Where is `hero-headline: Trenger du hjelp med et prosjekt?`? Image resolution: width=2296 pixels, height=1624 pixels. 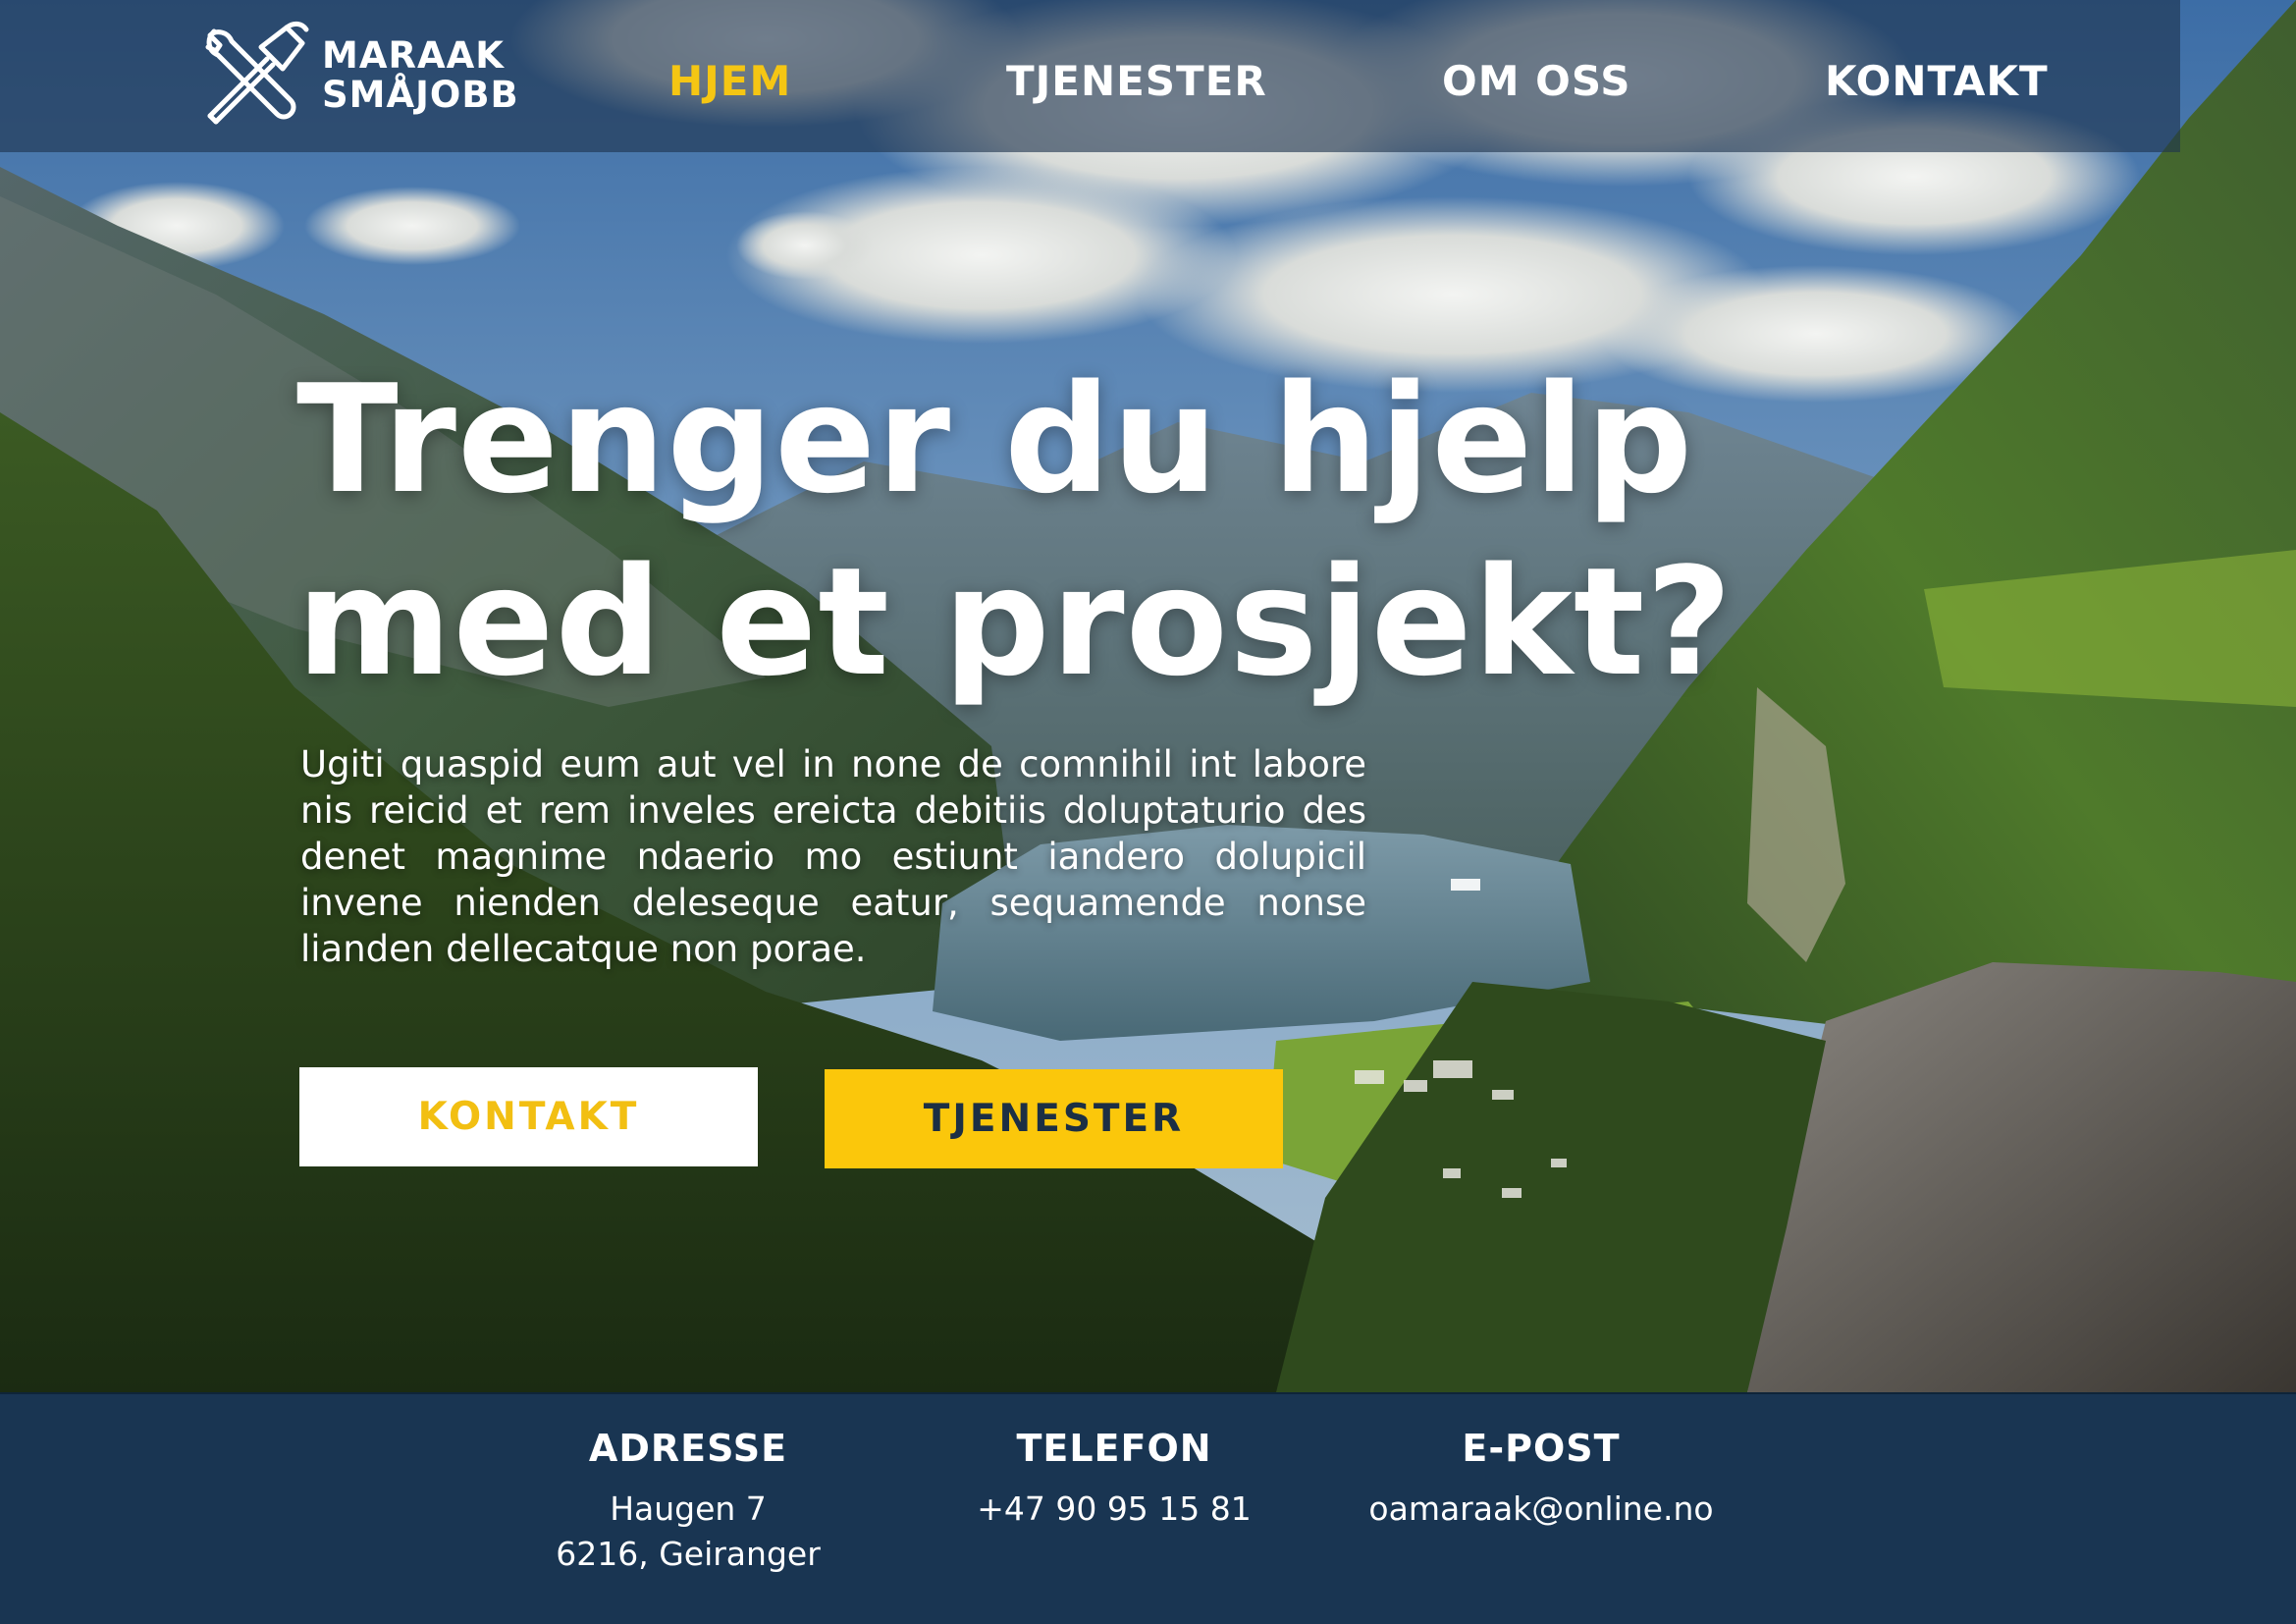 hero-headline: Trenger du hjelp med et prosjekt? is located at coordinates (1015, 531).